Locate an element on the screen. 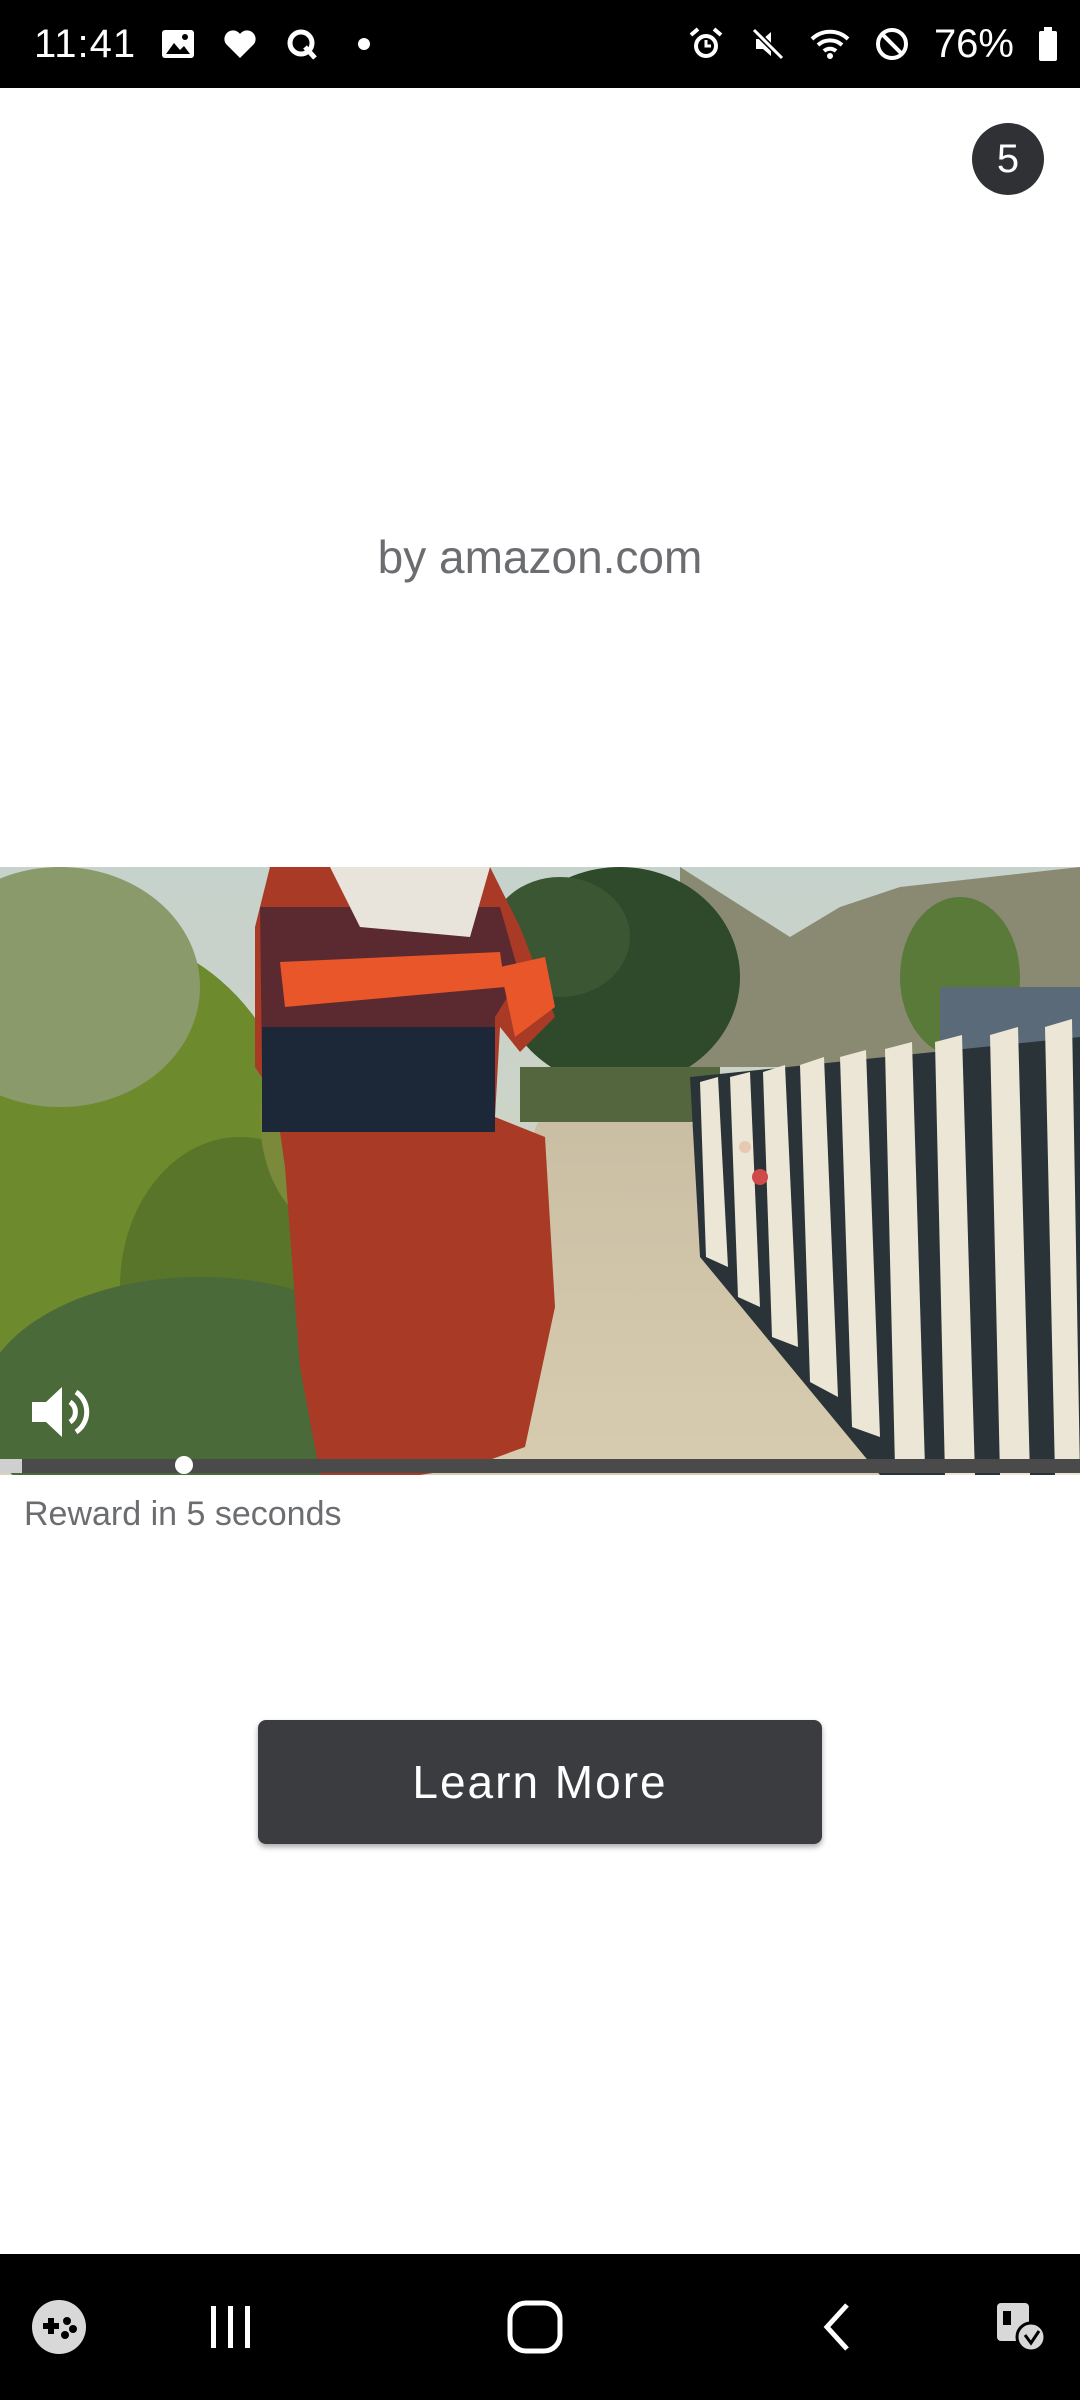 The height and width of the screenshot is (2400, 1080). status-bar: 11:41 76% is located at coordinates (540, 44).